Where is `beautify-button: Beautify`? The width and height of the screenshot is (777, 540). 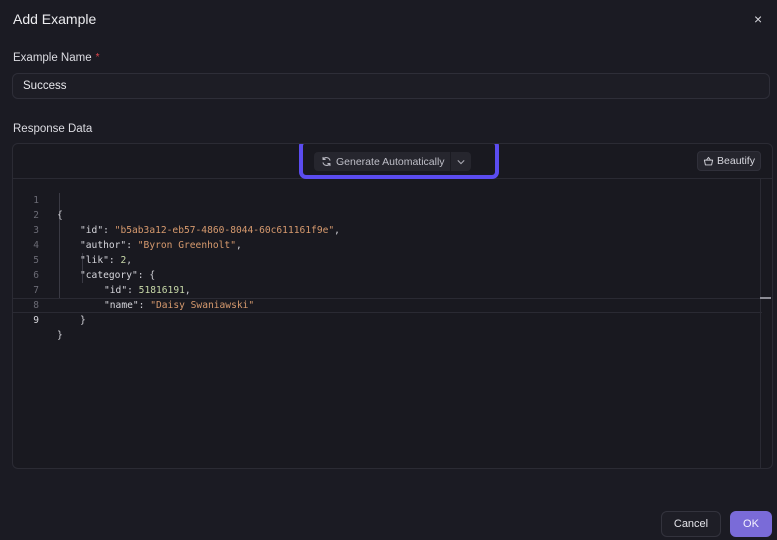 beautify-button: Beautify is located at coordinates (729, 161).